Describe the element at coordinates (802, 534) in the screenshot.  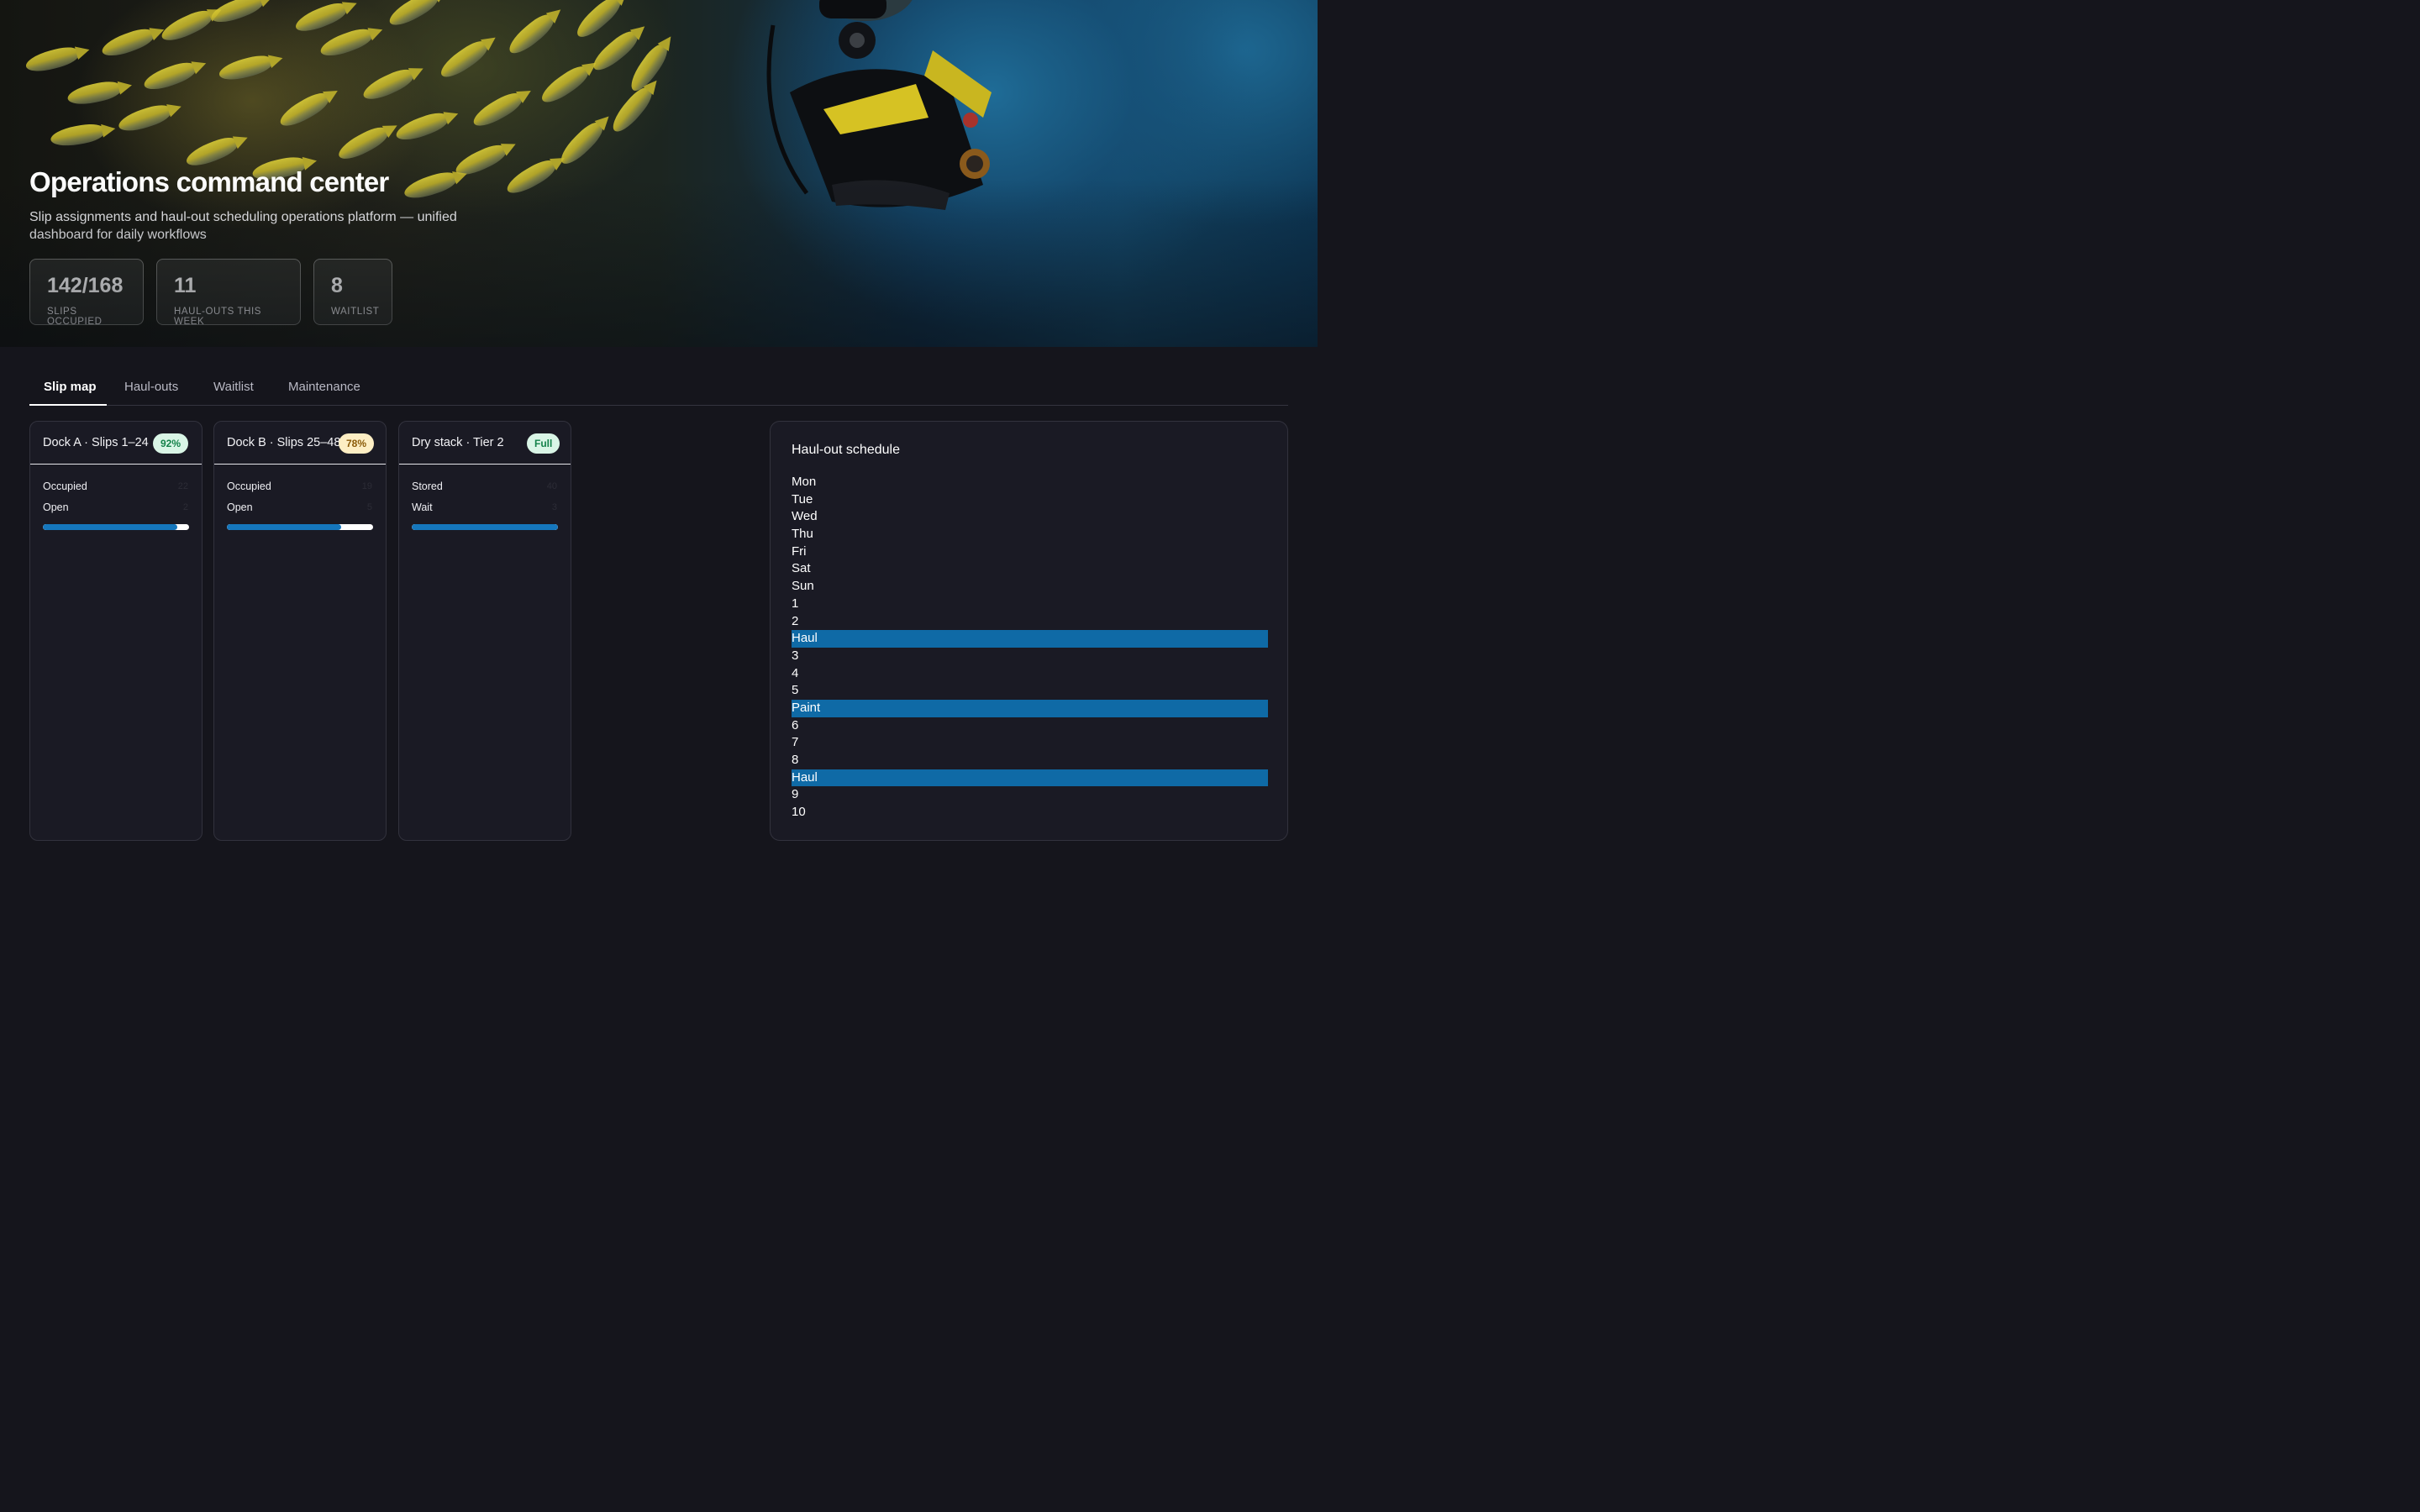
I see `schedule-item: Thu` at that location.